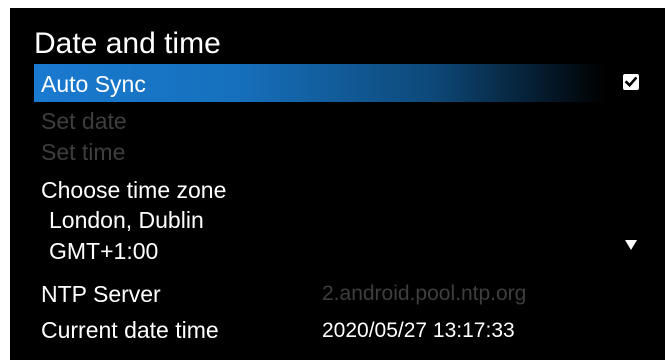  Describe the element at coordinates (126, 220) in the screenshot. I see `time-zone-city: London, Dublin` at that location.